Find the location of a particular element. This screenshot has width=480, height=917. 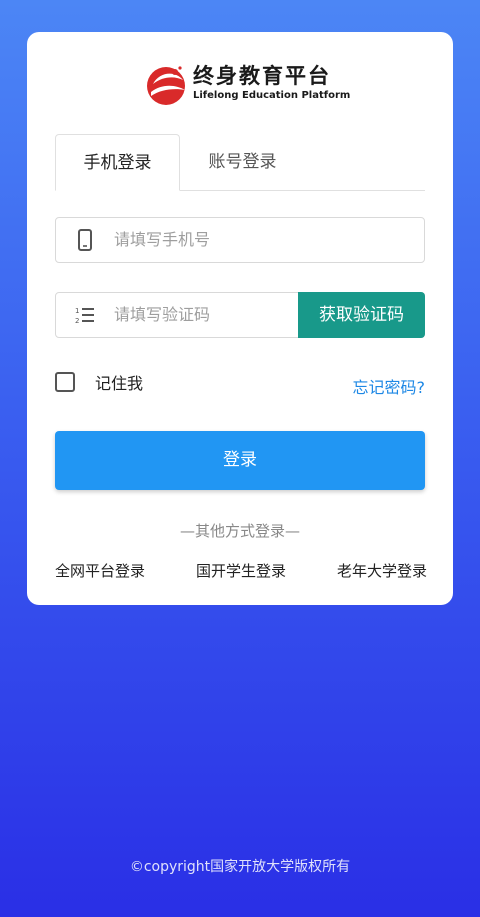

remember-label: 记住我 is located at coordinates (119, 383).